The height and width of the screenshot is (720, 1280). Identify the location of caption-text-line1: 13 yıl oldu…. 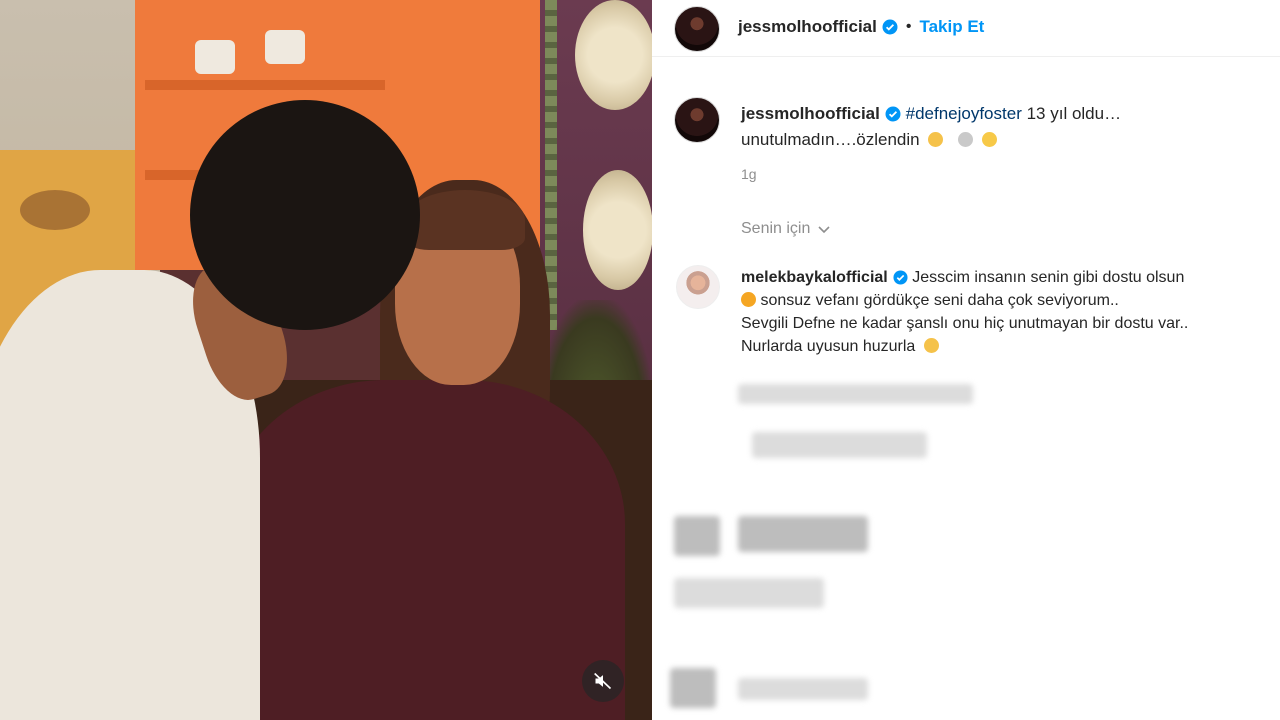
(1071, 113).